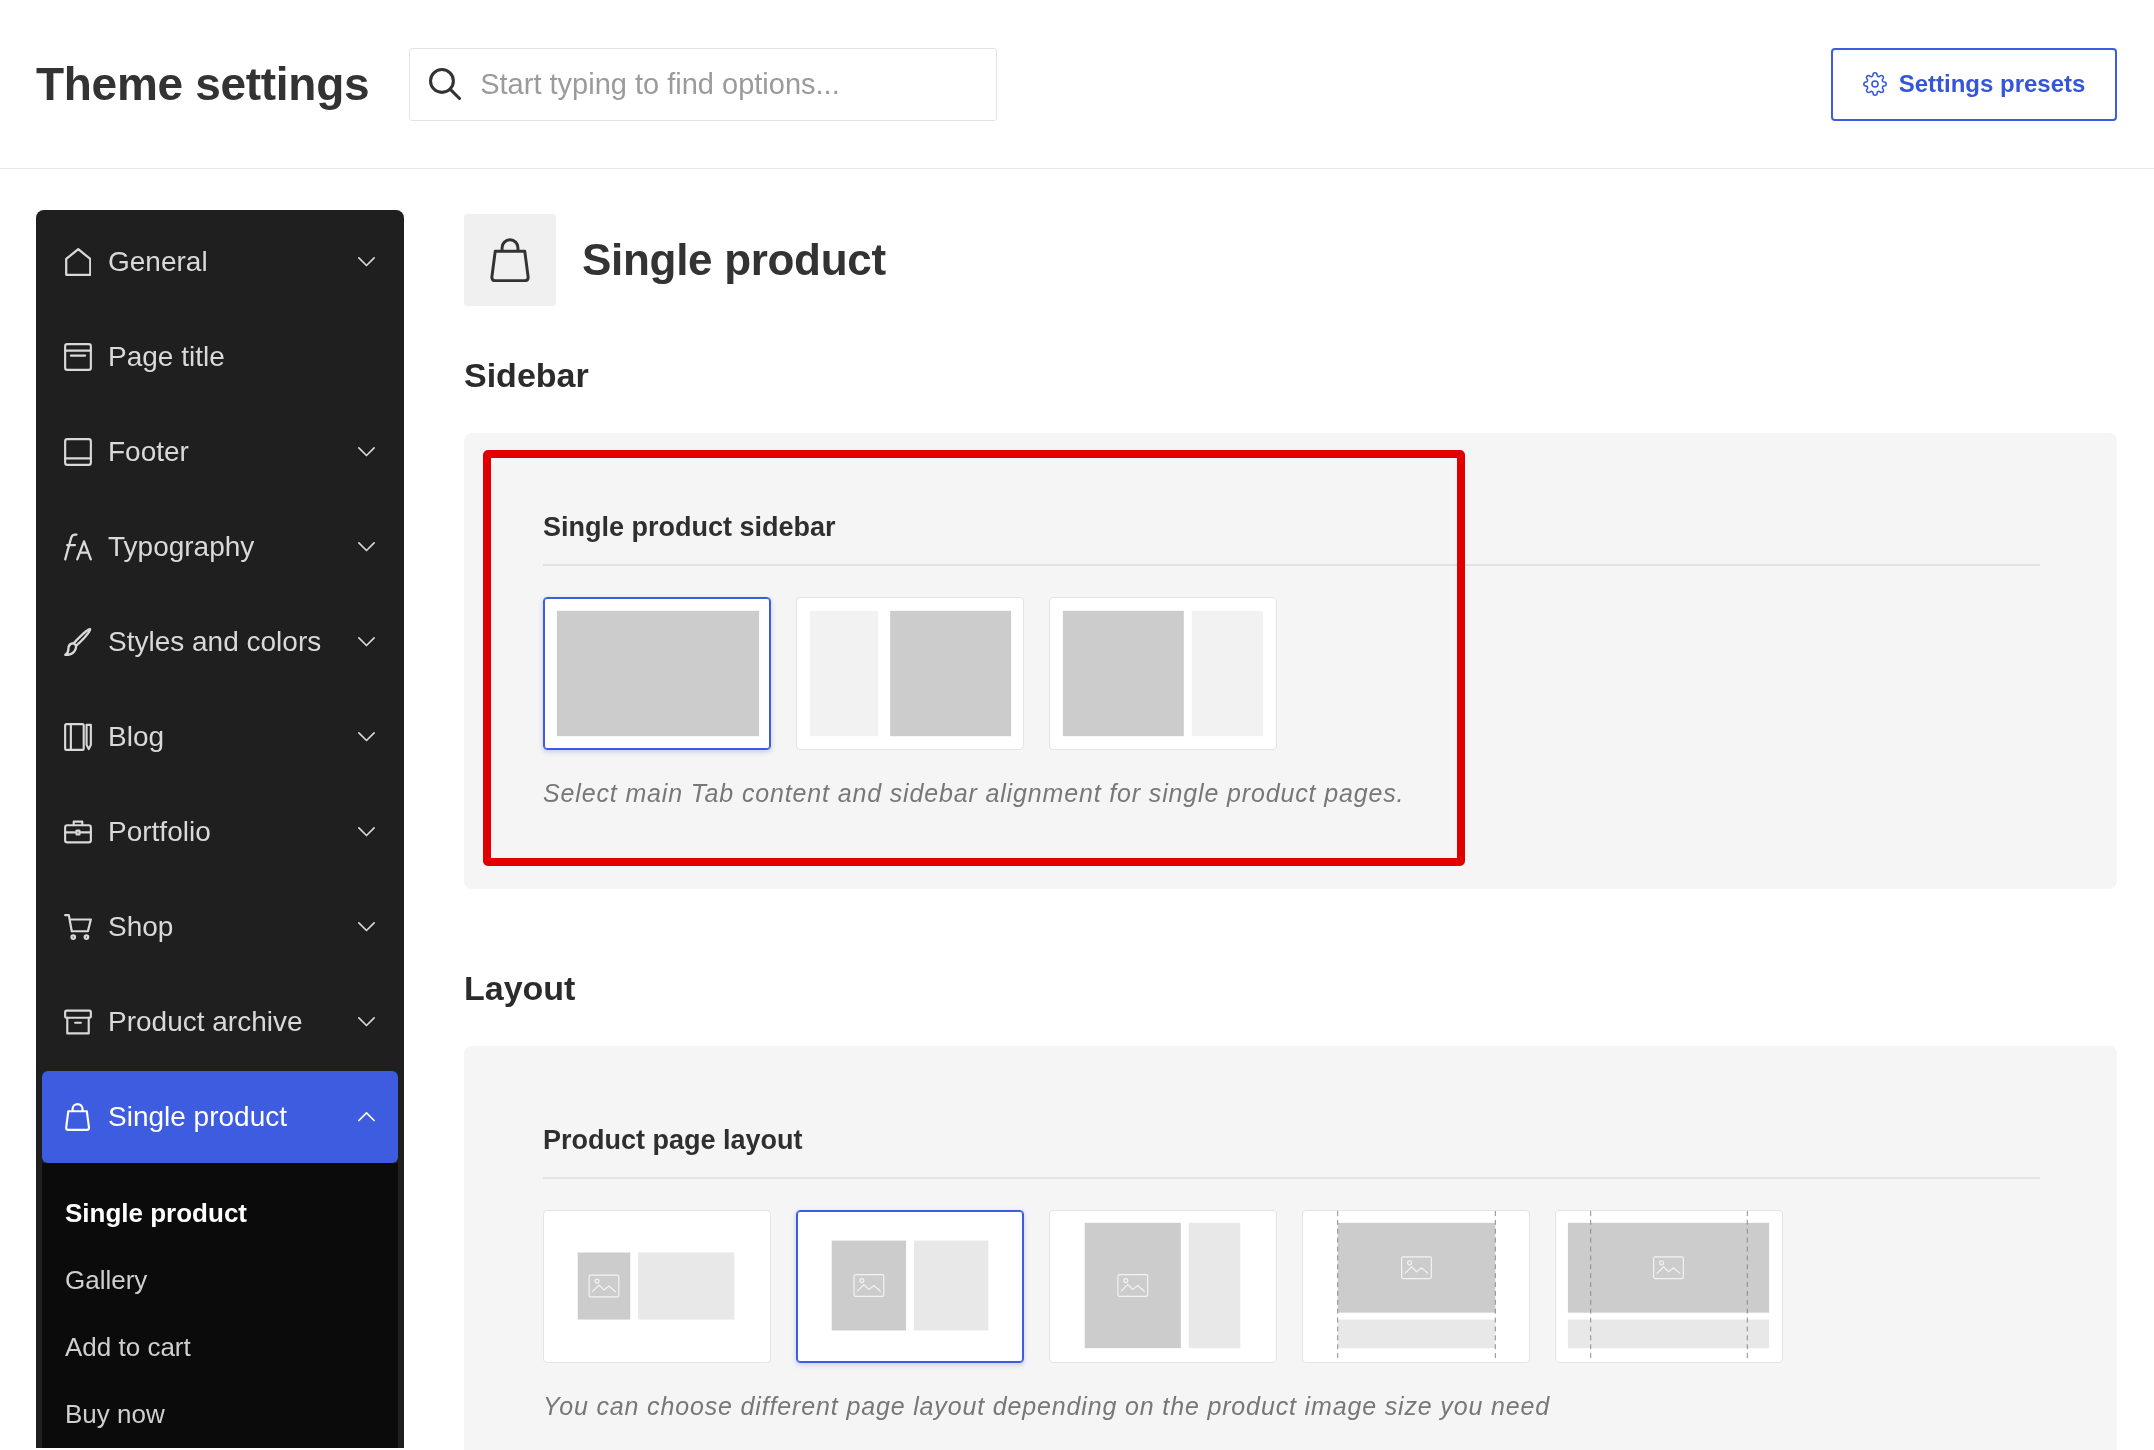  I want to click on search-icon, so click(445, 83).